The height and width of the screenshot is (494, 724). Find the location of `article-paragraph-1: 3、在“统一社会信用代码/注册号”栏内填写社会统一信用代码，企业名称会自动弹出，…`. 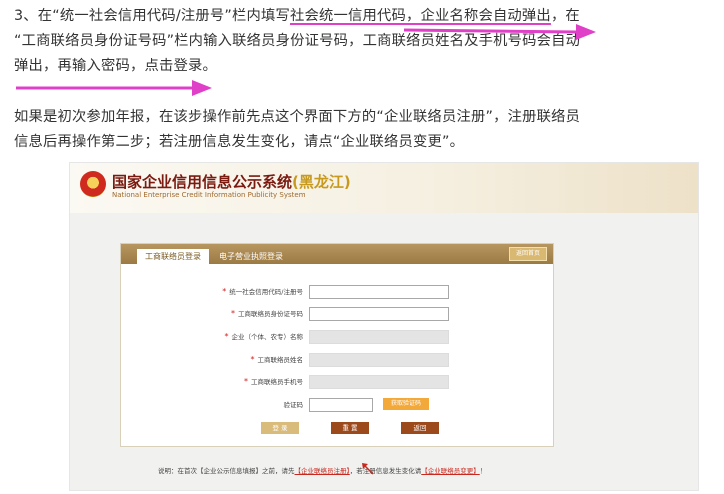

article-paragraph-1: 3、在“统一社会信用代码/注册号”栏内填写社会统一信用代码，企业名称会自动弹出，… is located at coordinates (364, 41).